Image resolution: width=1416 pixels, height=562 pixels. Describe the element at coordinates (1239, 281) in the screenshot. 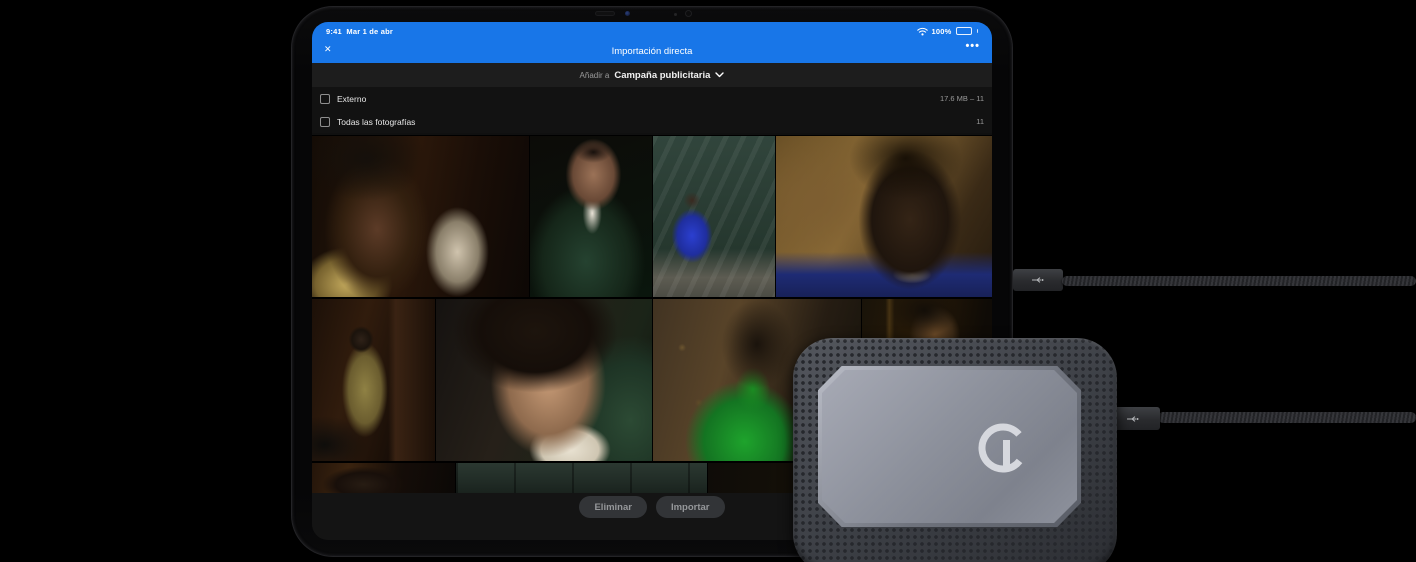

I see `braided-cable-top` at that location.